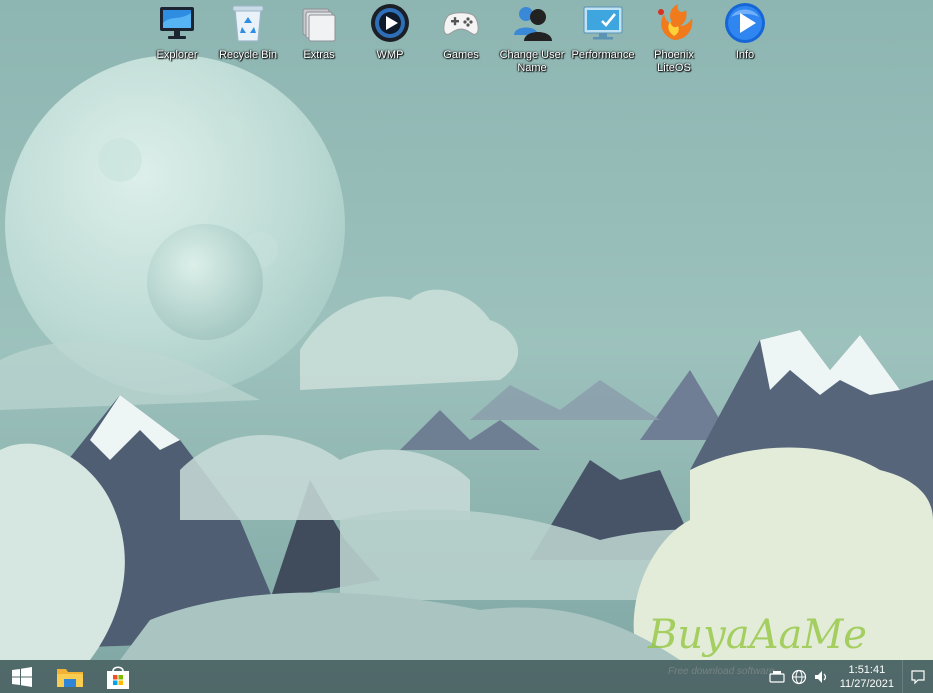 Image resolution: width=933 pixels, height=693 pixels. I want to click on desktop-icon-label: Info, so click(745, 55).